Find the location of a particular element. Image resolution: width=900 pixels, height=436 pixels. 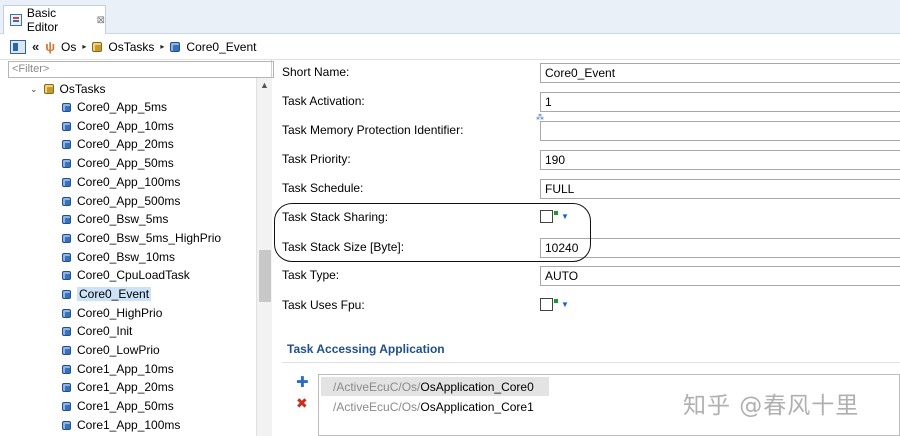

form-row-task-type: Task Type: AUTO is located at coordinates (588, 276).